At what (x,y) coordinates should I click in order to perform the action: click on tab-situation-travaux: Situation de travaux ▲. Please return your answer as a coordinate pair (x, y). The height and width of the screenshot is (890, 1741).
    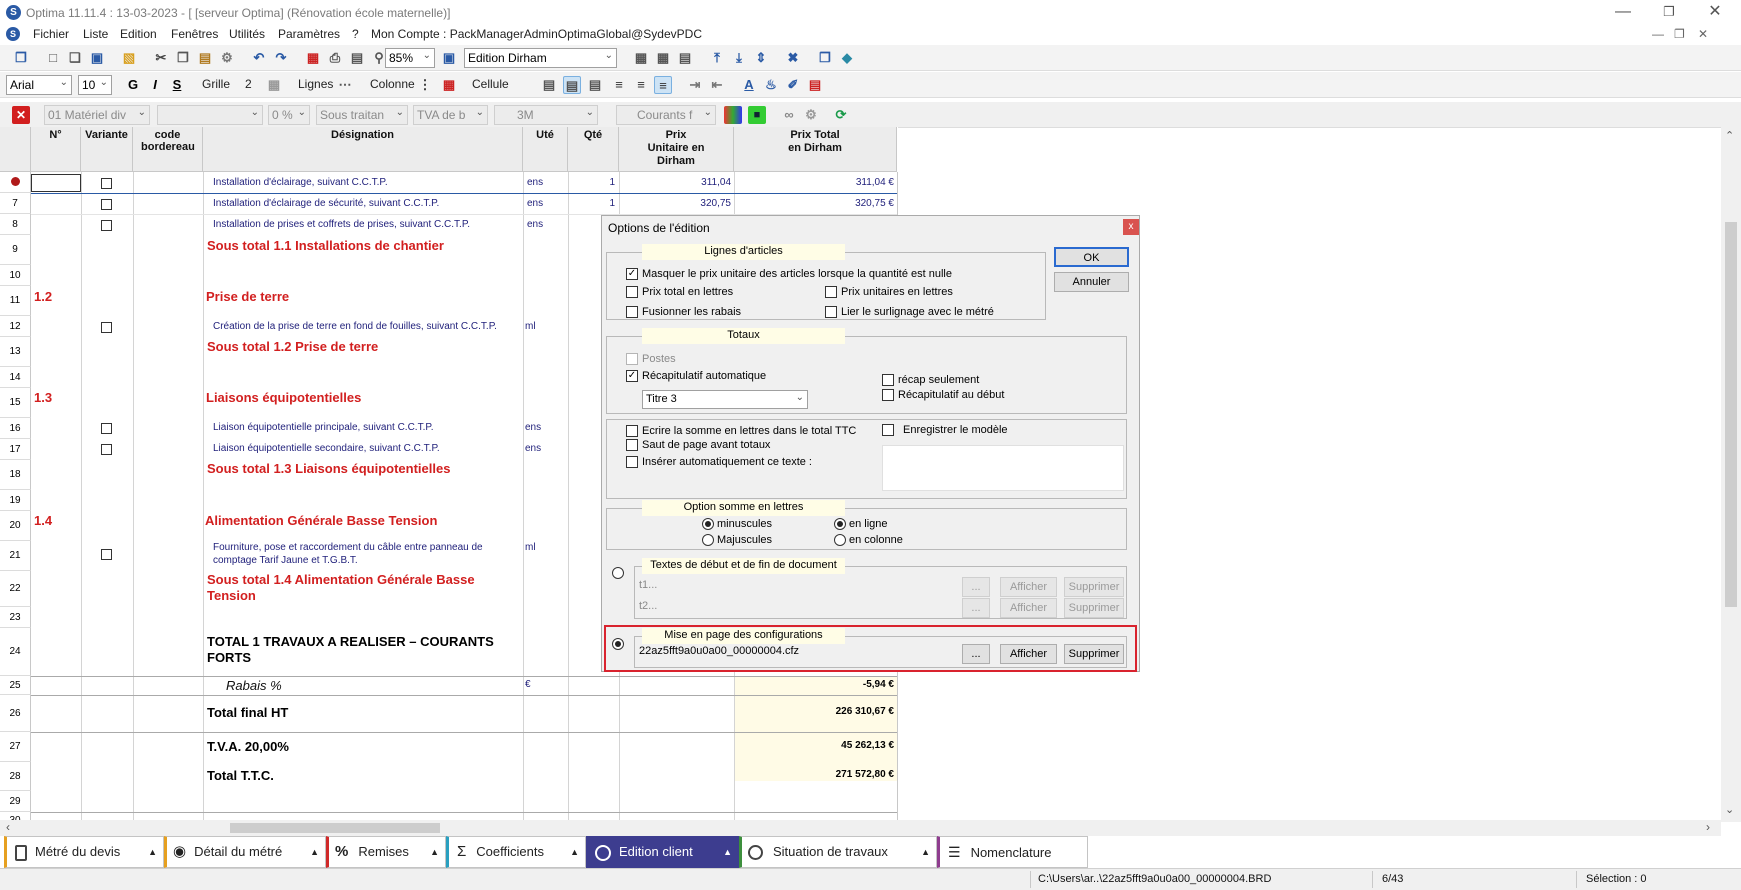
    Looking at the image, I should click on (838, 852).